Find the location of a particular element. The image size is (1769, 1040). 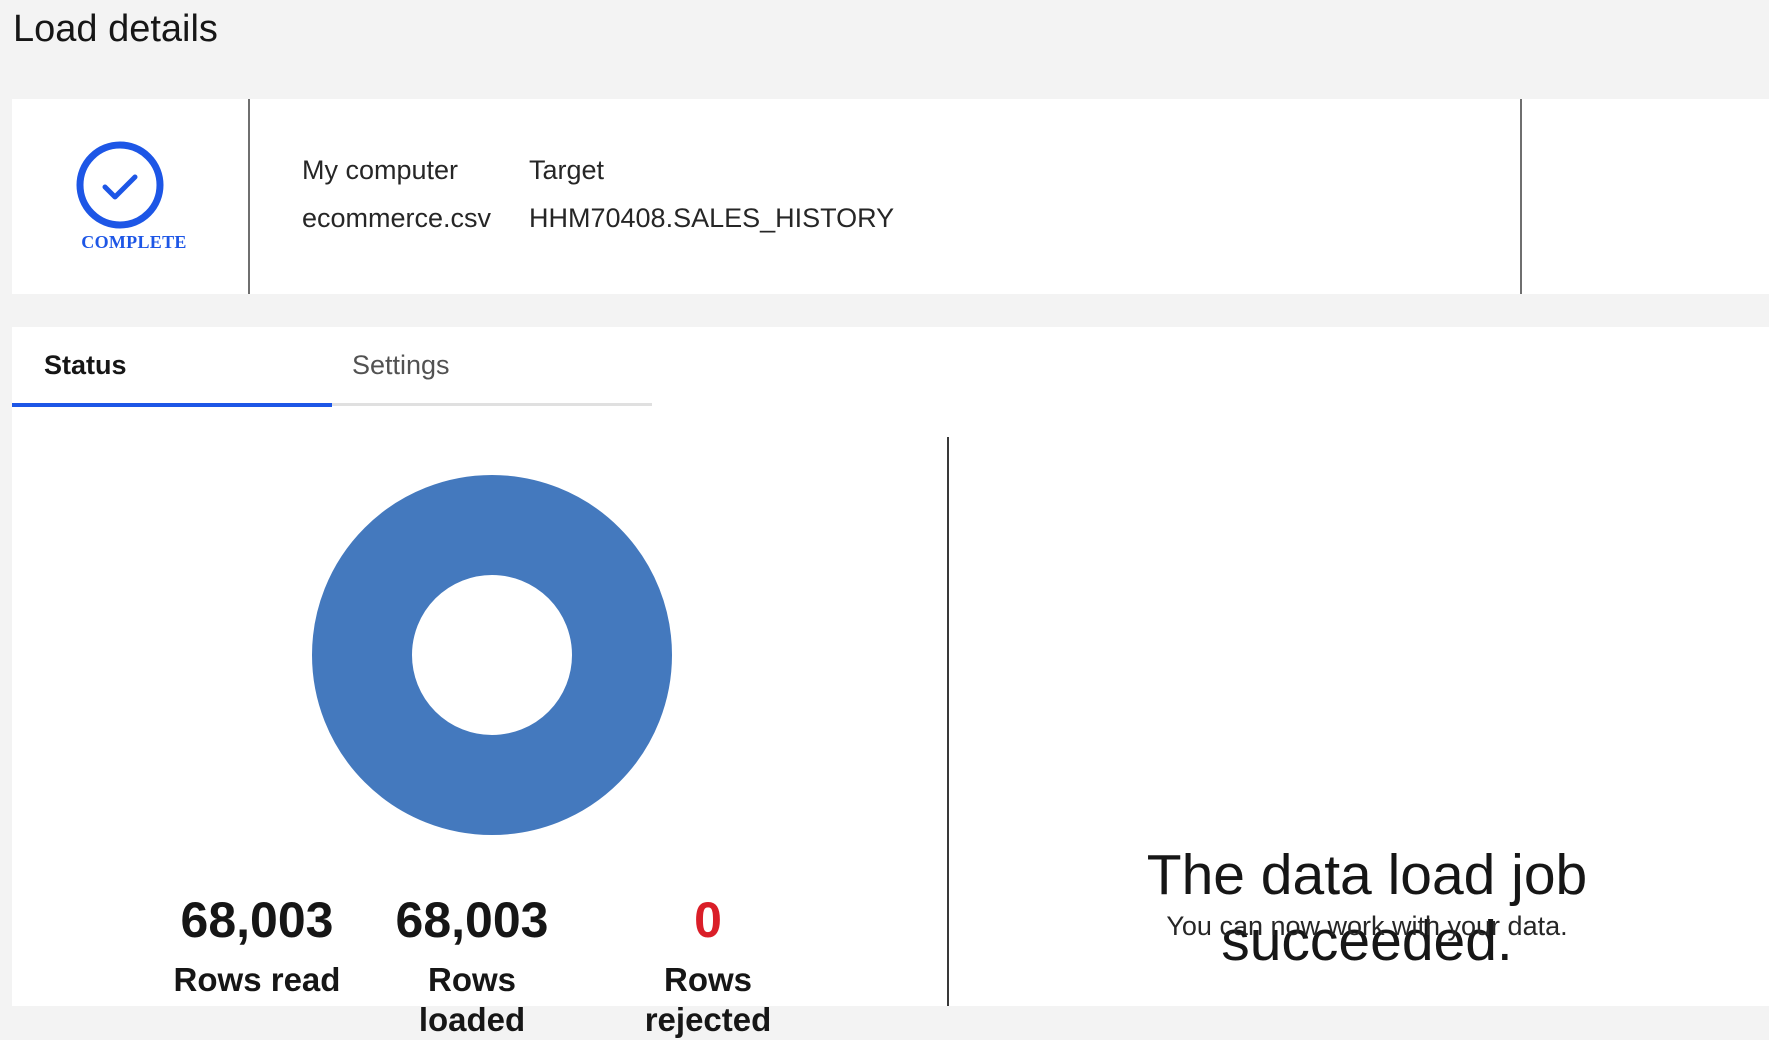

tab-settings-label: Settings is located at coordinates (401, 365).